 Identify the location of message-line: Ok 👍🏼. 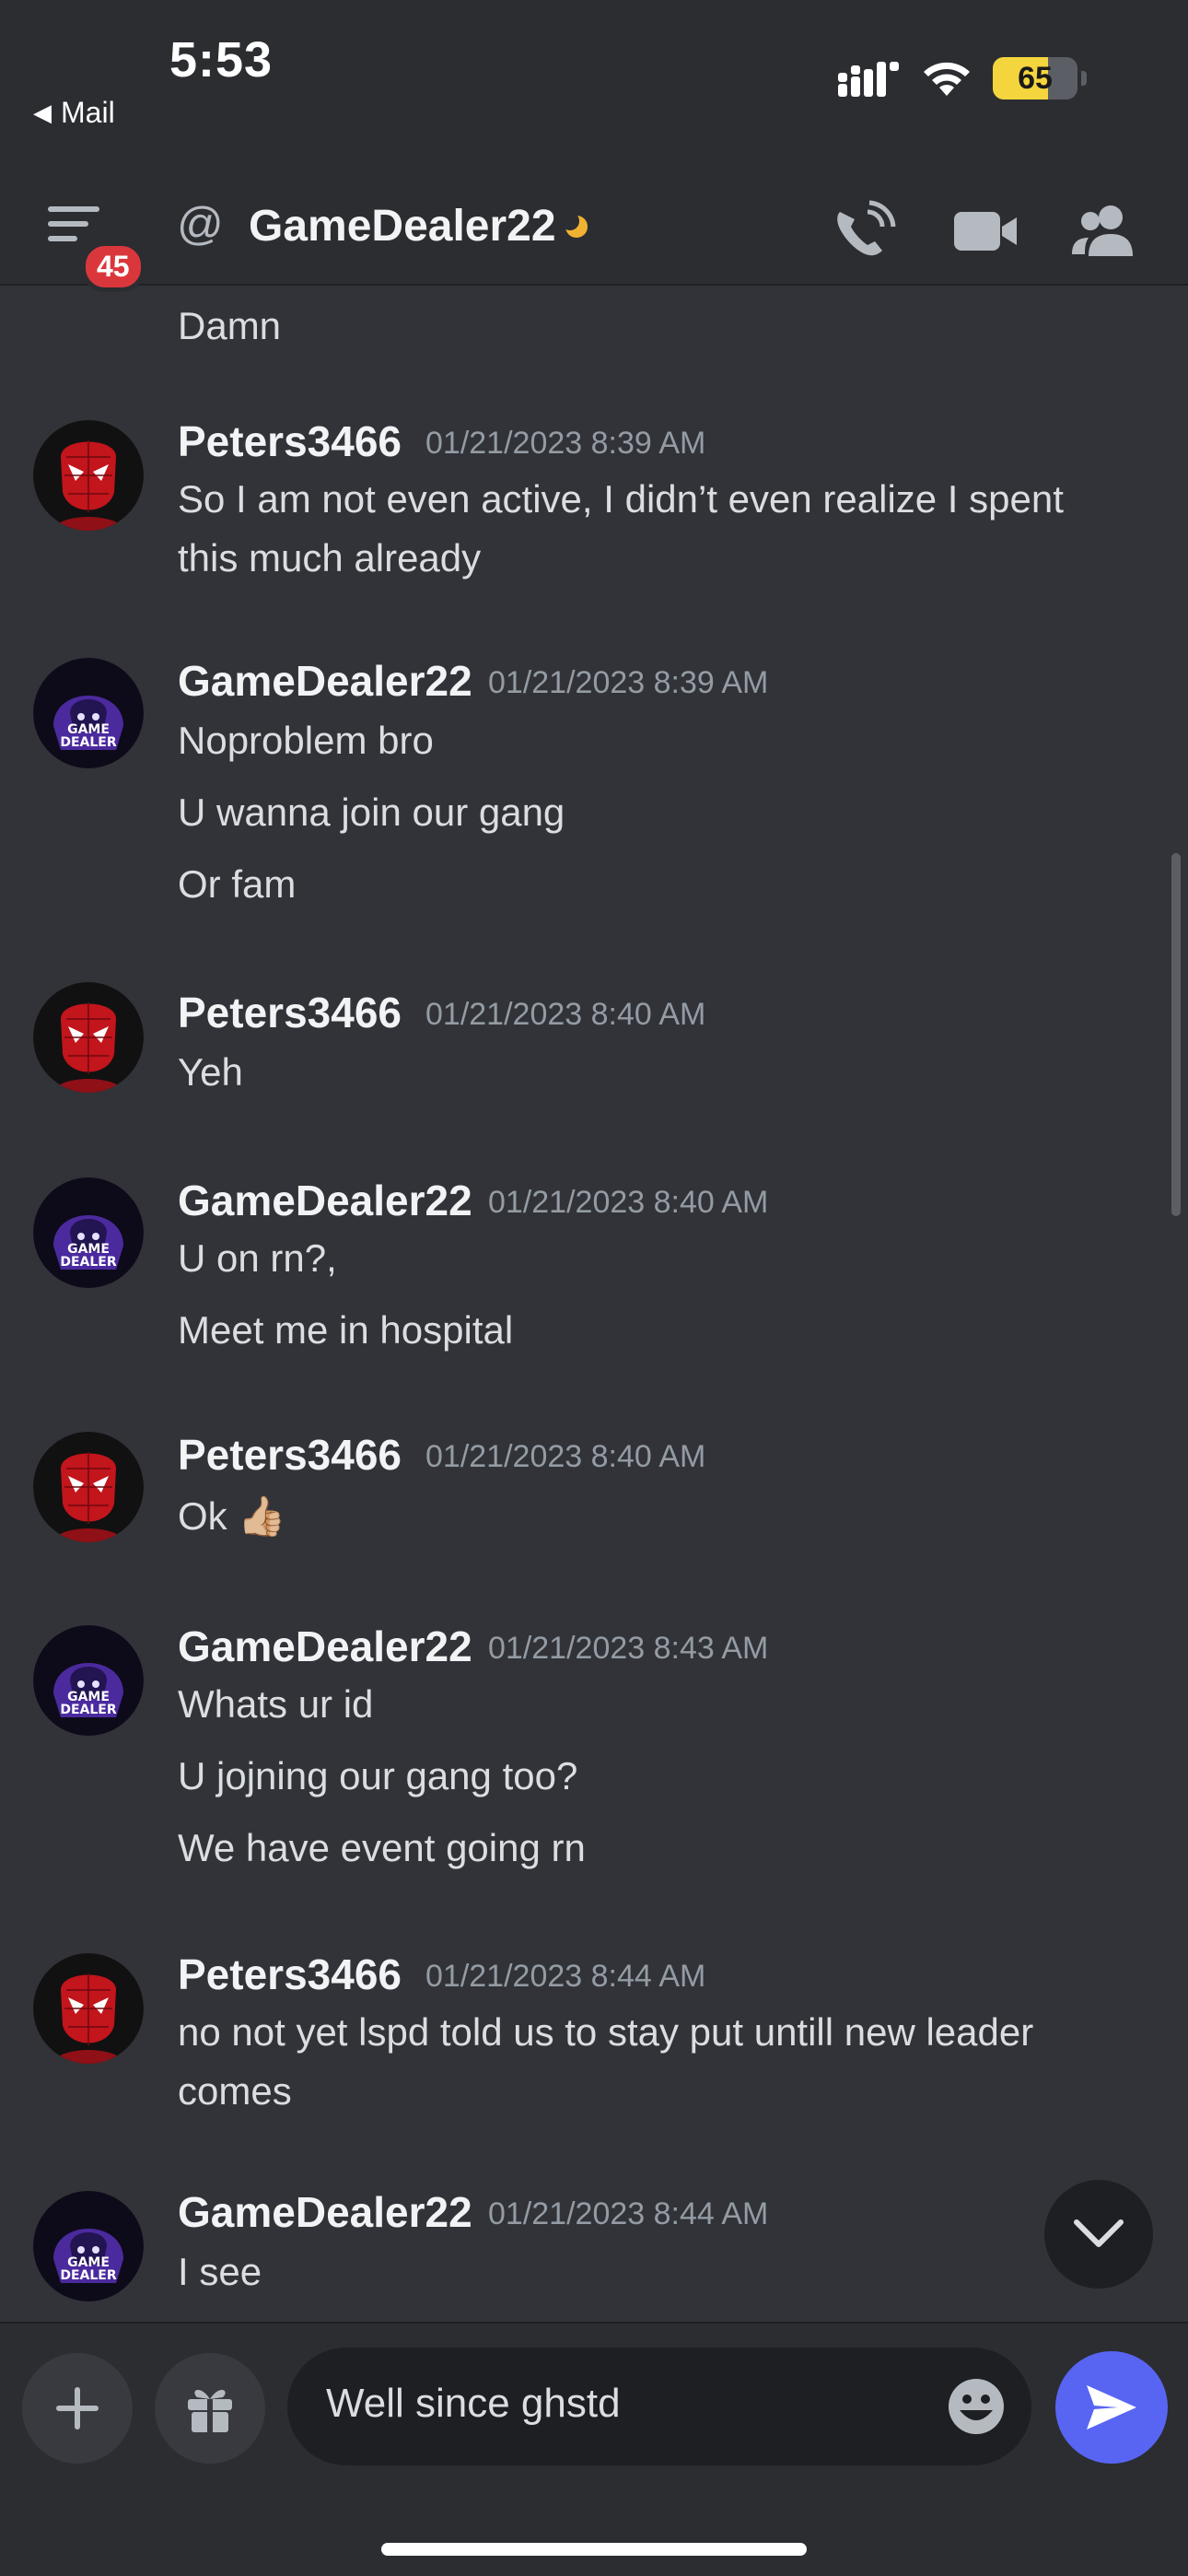
(232, 1516).